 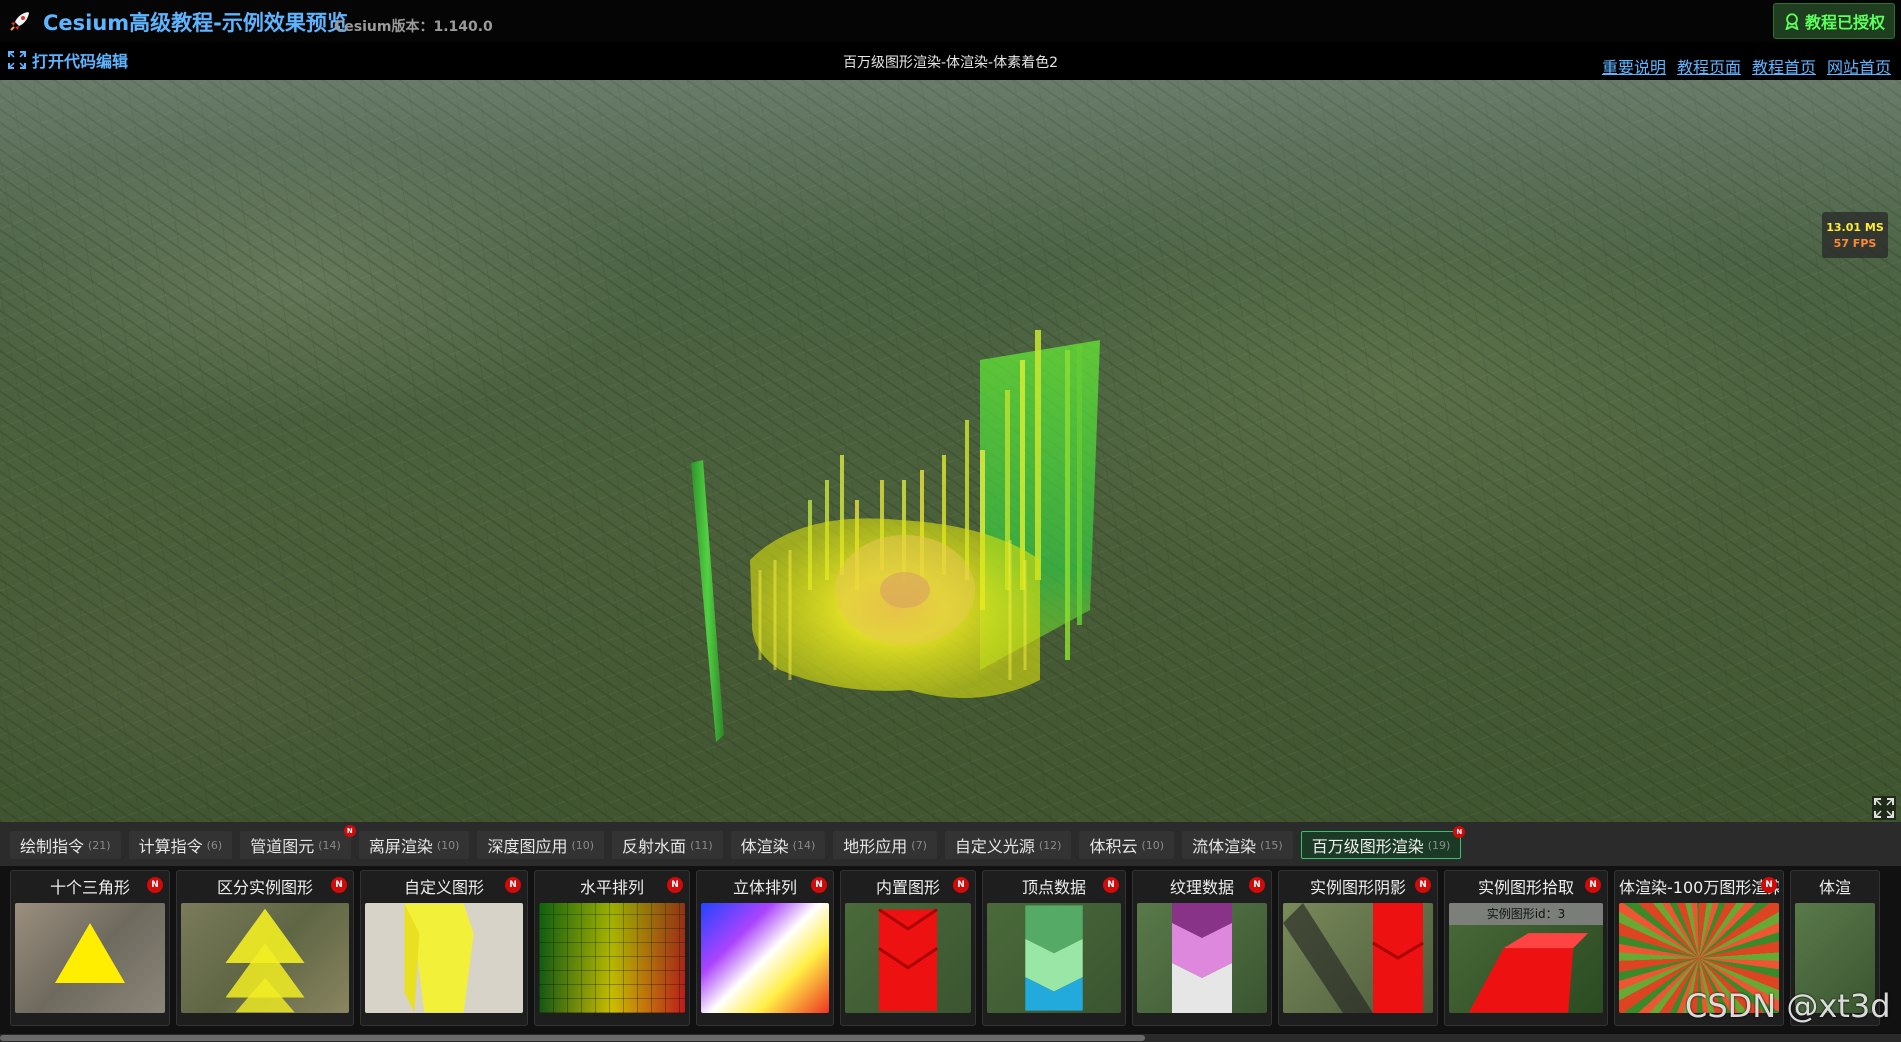 What do you see at coordinates (1053, 887) in the screenshot?
I see `thumb-label: 顶点数据` at bounding box center [1053, 887].